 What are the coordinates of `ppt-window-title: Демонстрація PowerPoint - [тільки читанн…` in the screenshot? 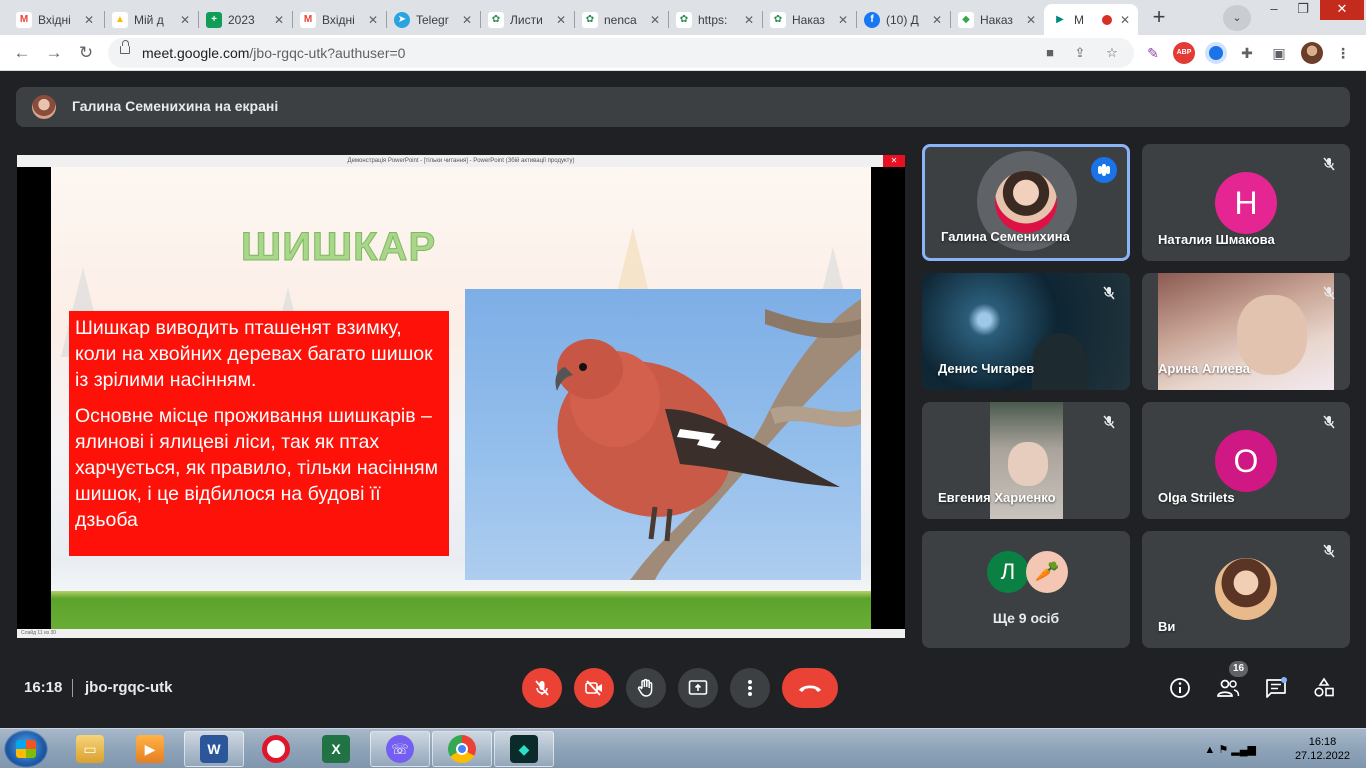 It's located at (461, 161).